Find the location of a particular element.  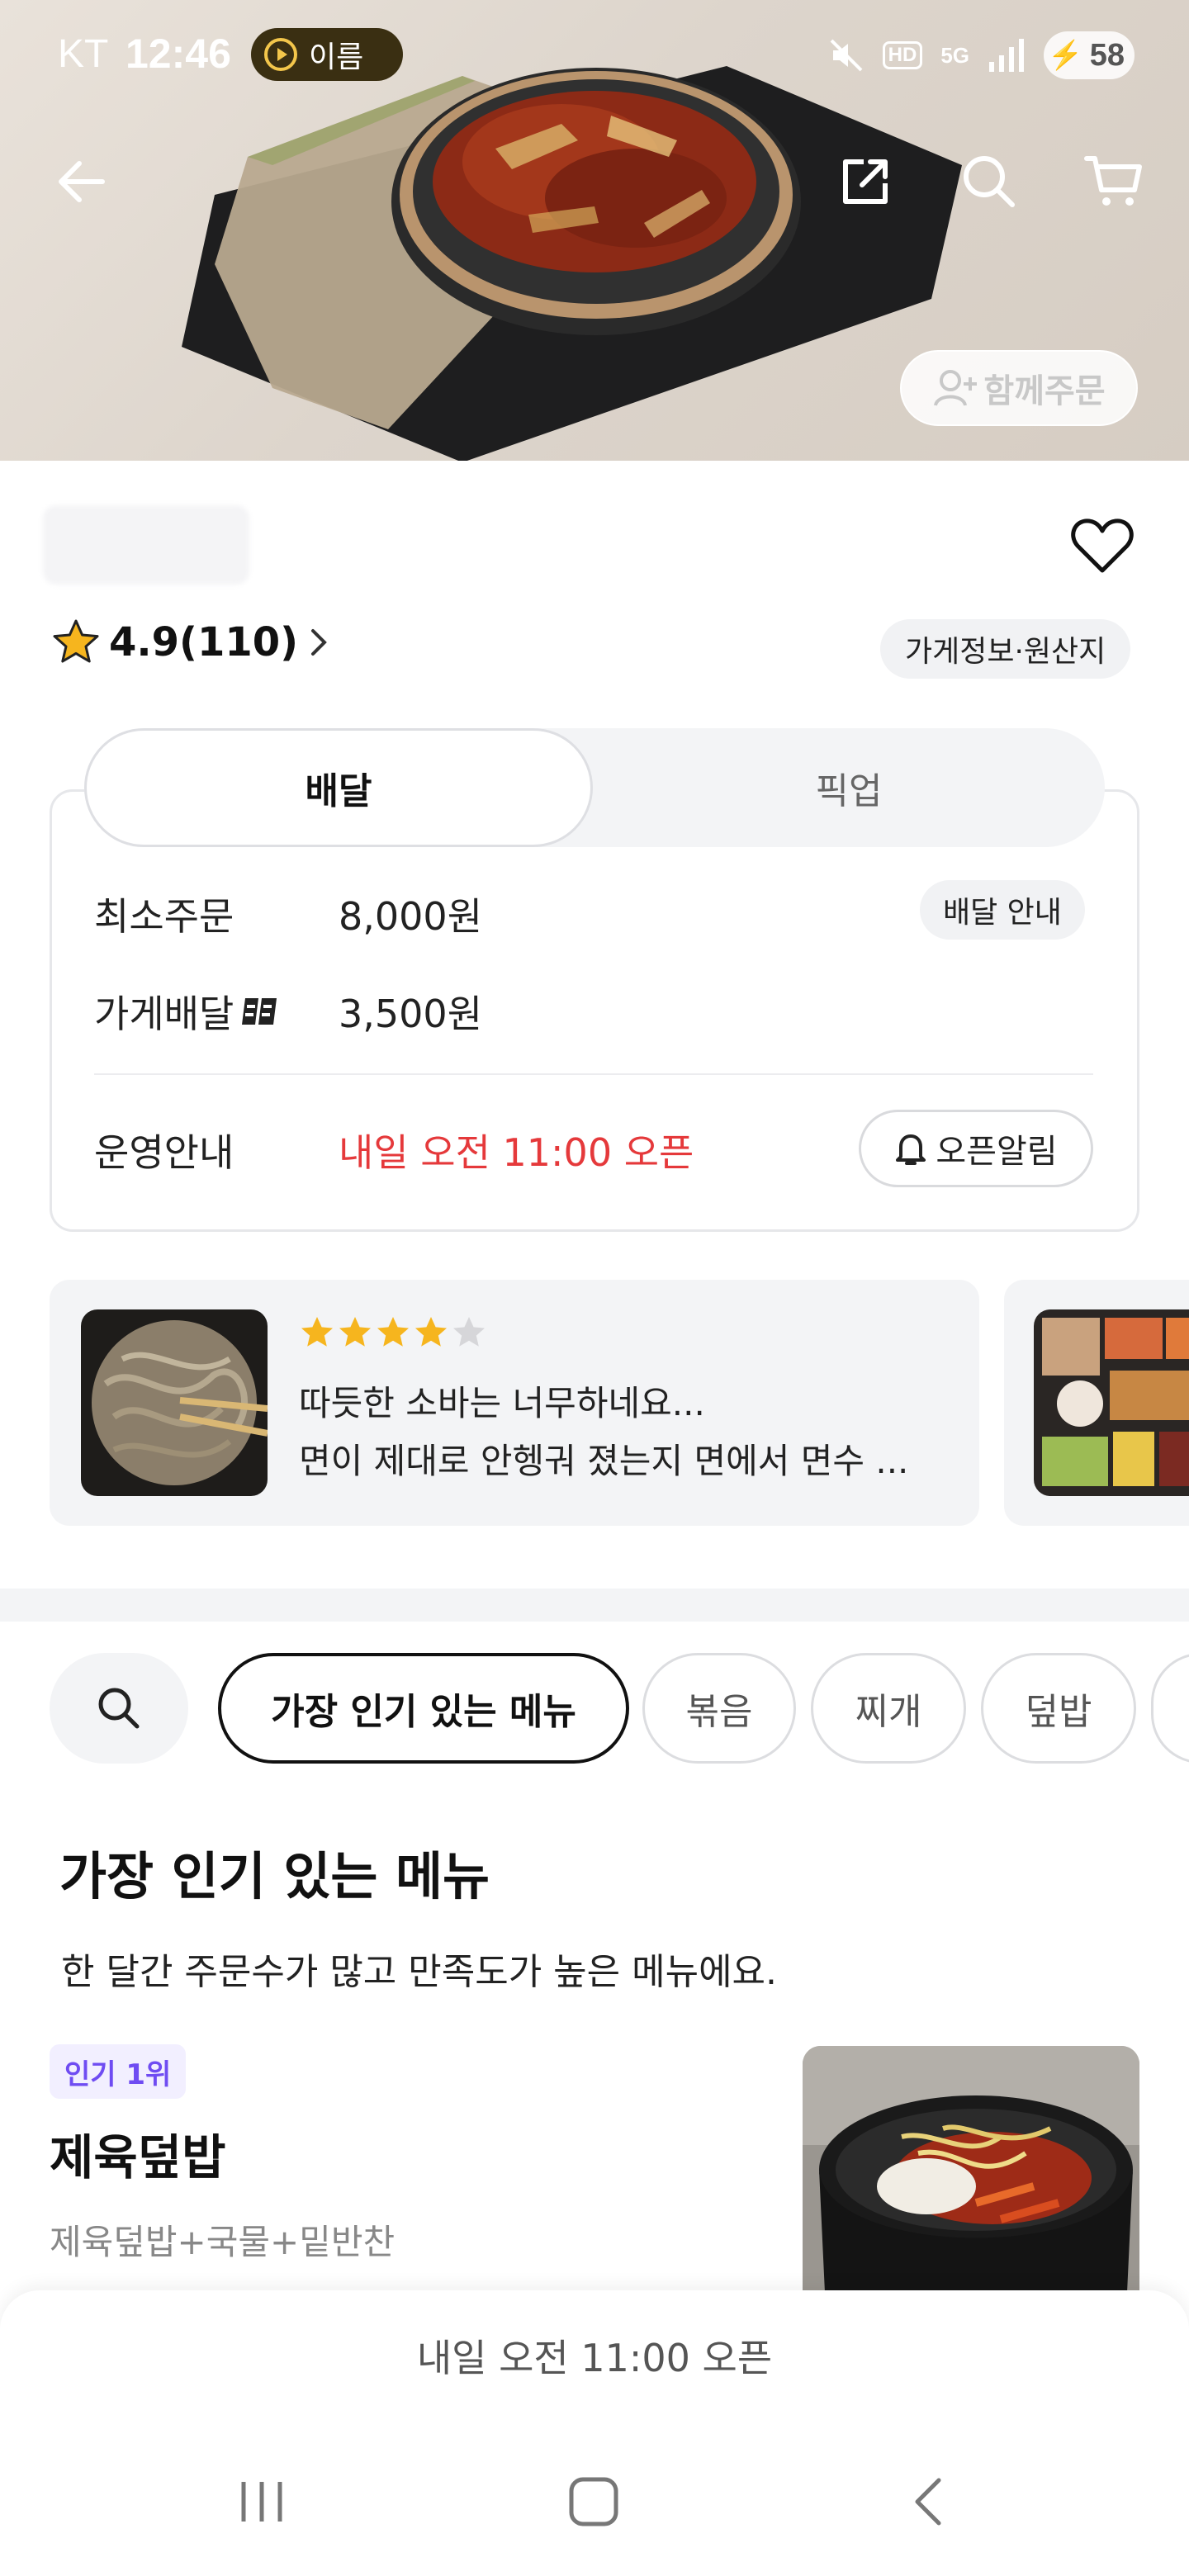

operation-row: 운영안내 내일 오전 11:00 오픈 is located at coordinates (394, 1150).